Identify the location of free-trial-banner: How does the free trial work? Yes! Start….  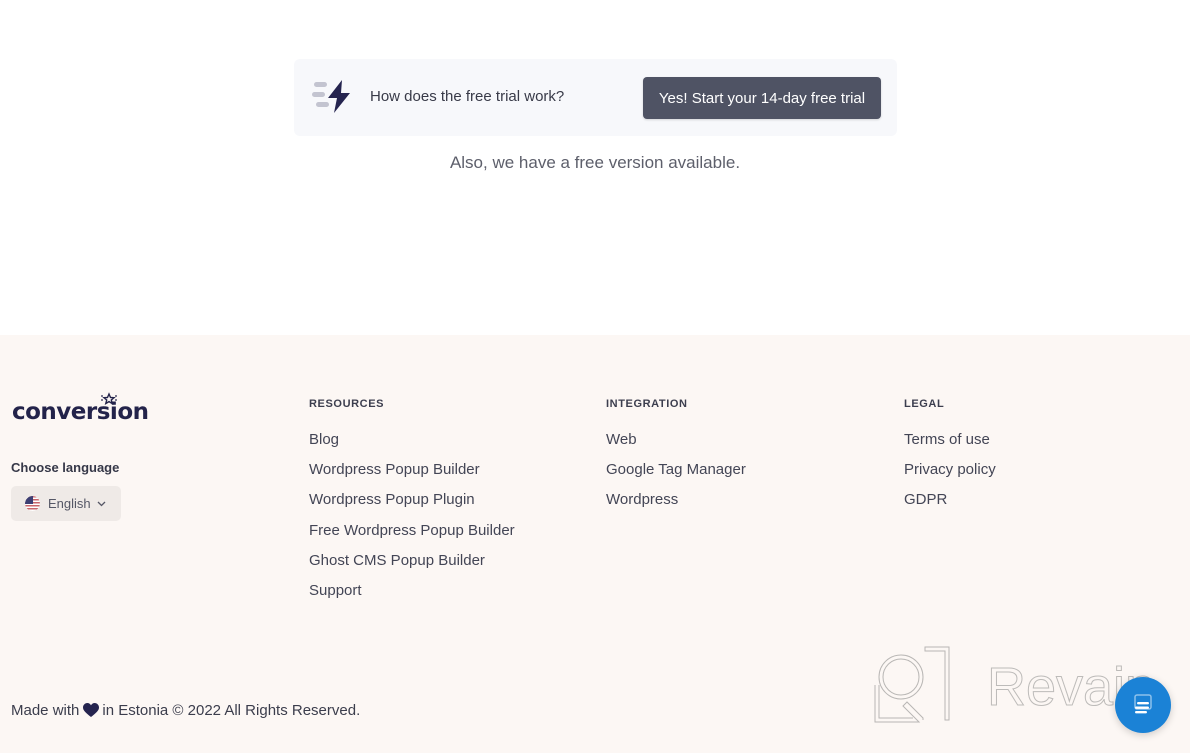
(595, 97).